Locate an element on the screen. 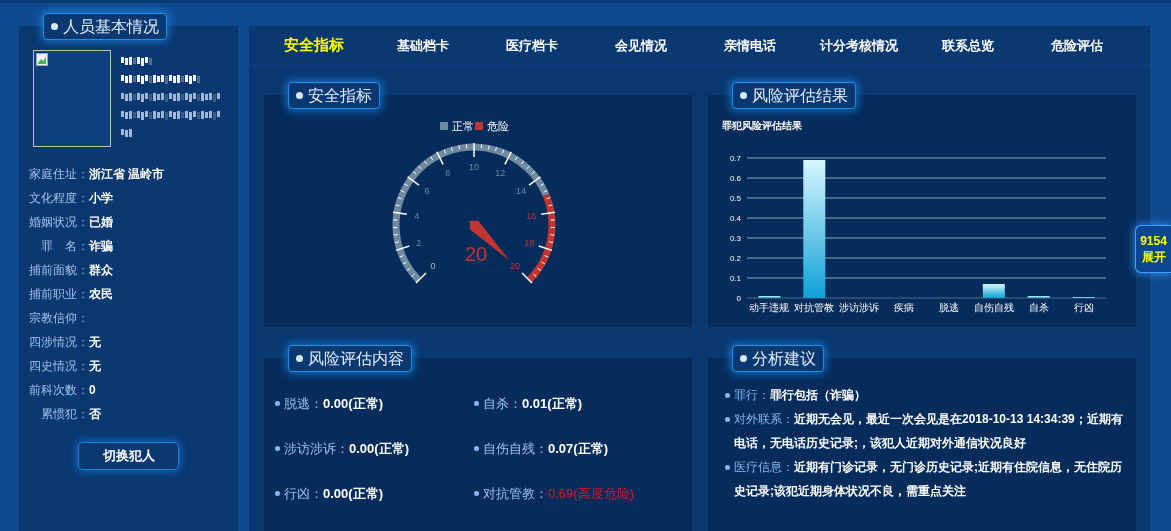 This screenshot has height=531, width=1171. category-label: 行凶 is located at coordinates (1083, 307).